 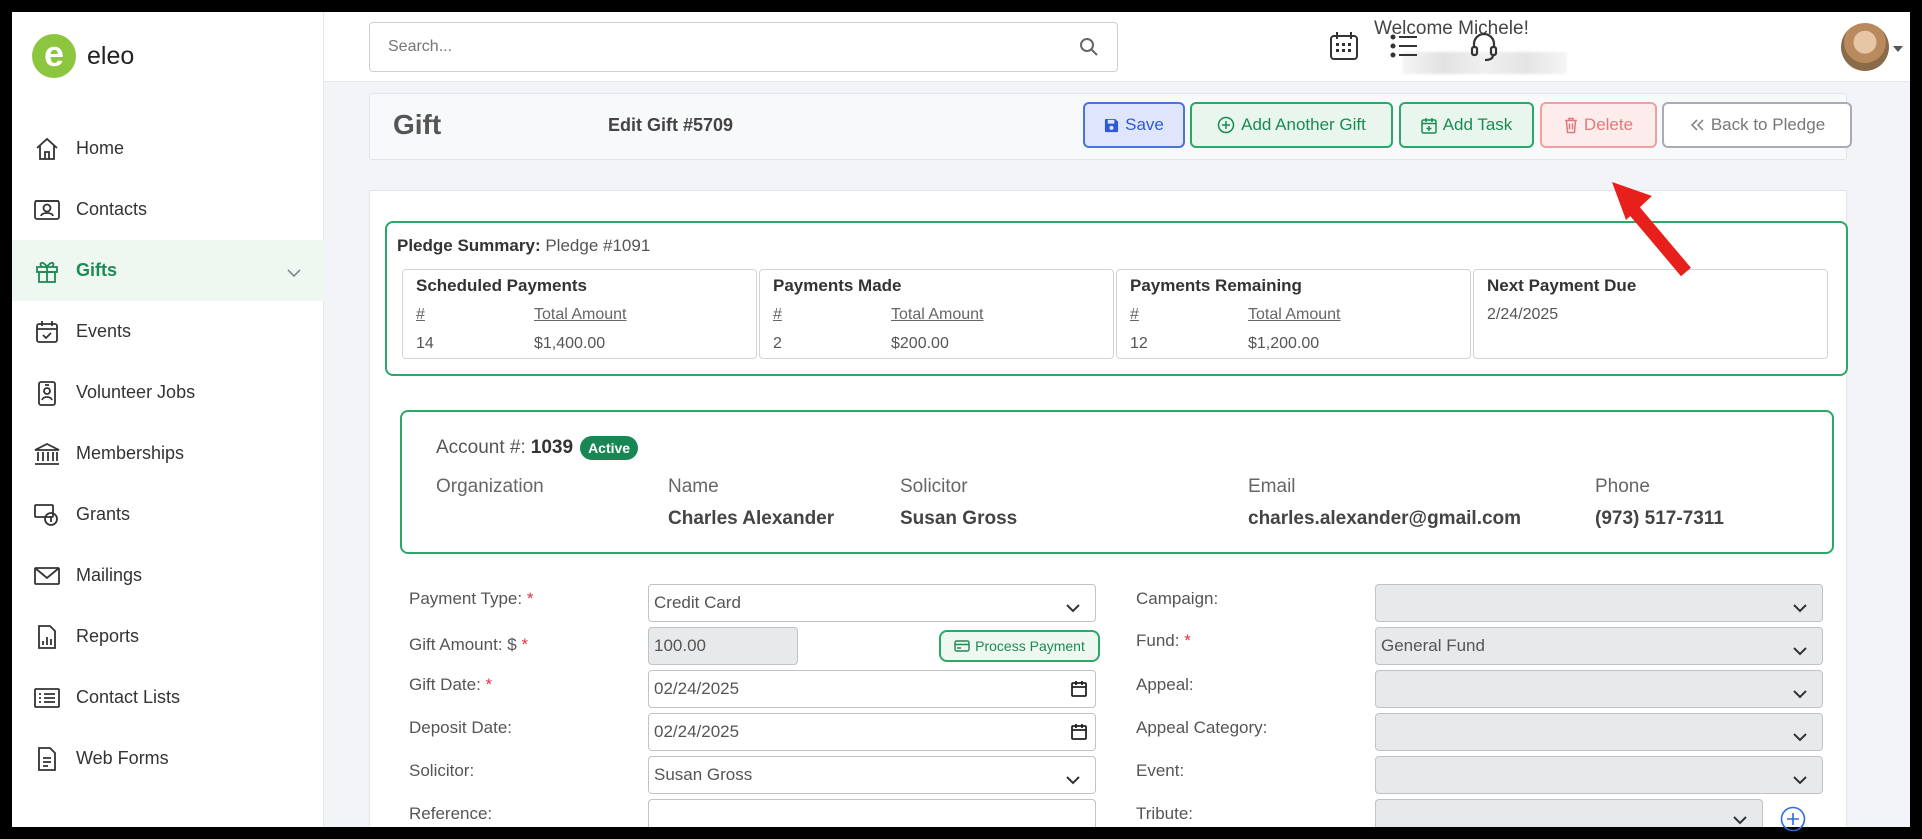 What do you see at coordinates (168, 636) in the screenshot?
I see `sidebar-item-reports: Reports` at bounding box center [168, 636].